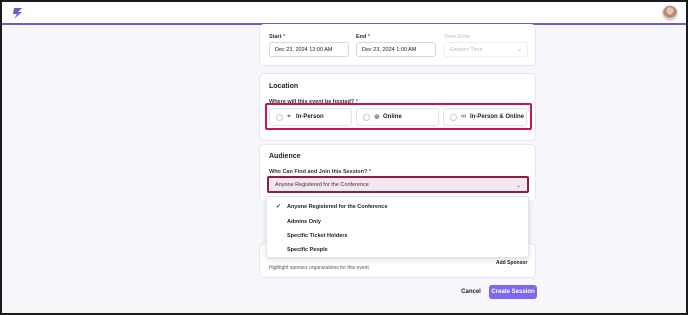 The image size is (688, 315). Describe the element at coordinates (392, 117) in the screenshot. I see `location-option-label: Online` at that location.